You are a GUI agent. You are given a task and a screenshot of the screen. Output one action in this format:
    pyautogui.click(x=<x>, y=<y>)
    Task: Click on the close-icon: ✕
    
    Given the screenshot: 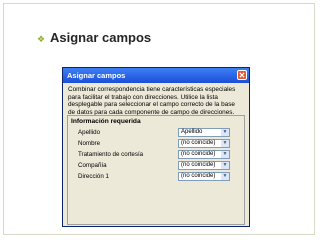 What is the action you would take?
    pyautogui.click(x=242, y=75)
    